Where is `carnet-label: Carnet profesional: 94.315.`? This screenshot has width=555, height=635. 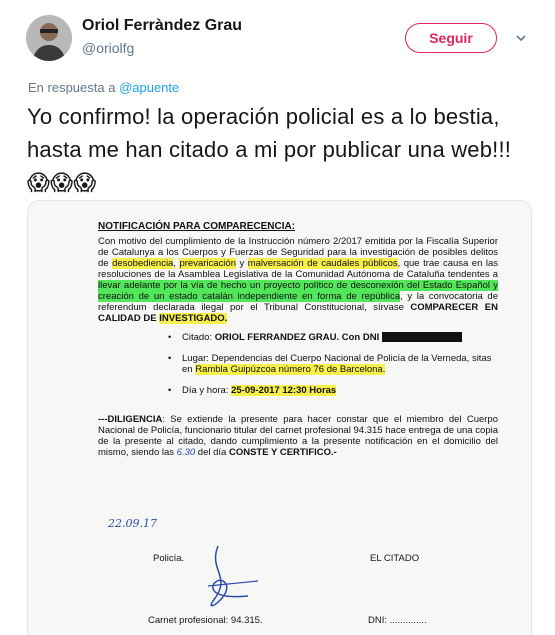
carnet-label: Carnet profesional: 94.315. is located at coordinates (205, 620).